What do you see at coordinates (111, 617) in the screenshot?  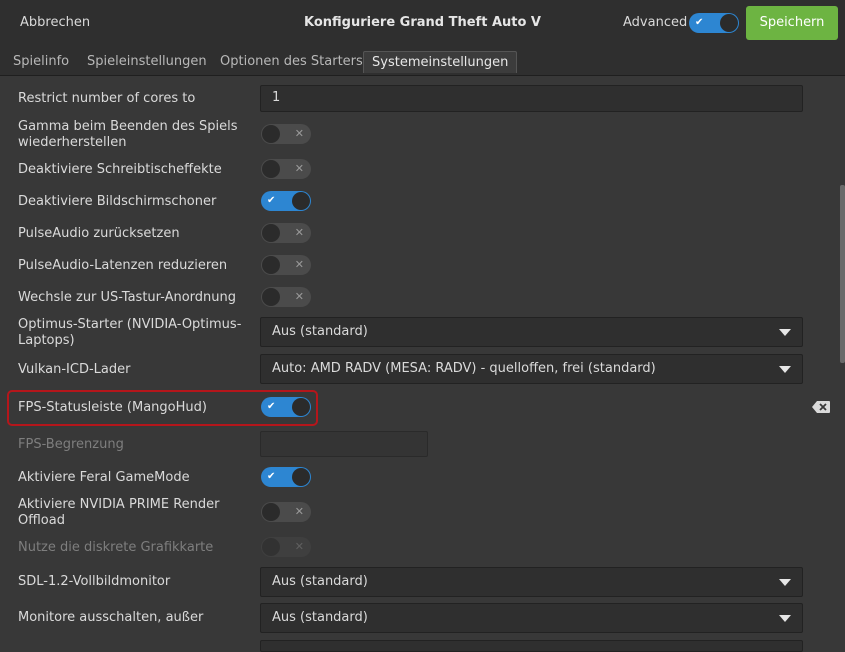 I see `monitors-off-label: Monitore ausschalten, außer` at bounding box center [111, 617].